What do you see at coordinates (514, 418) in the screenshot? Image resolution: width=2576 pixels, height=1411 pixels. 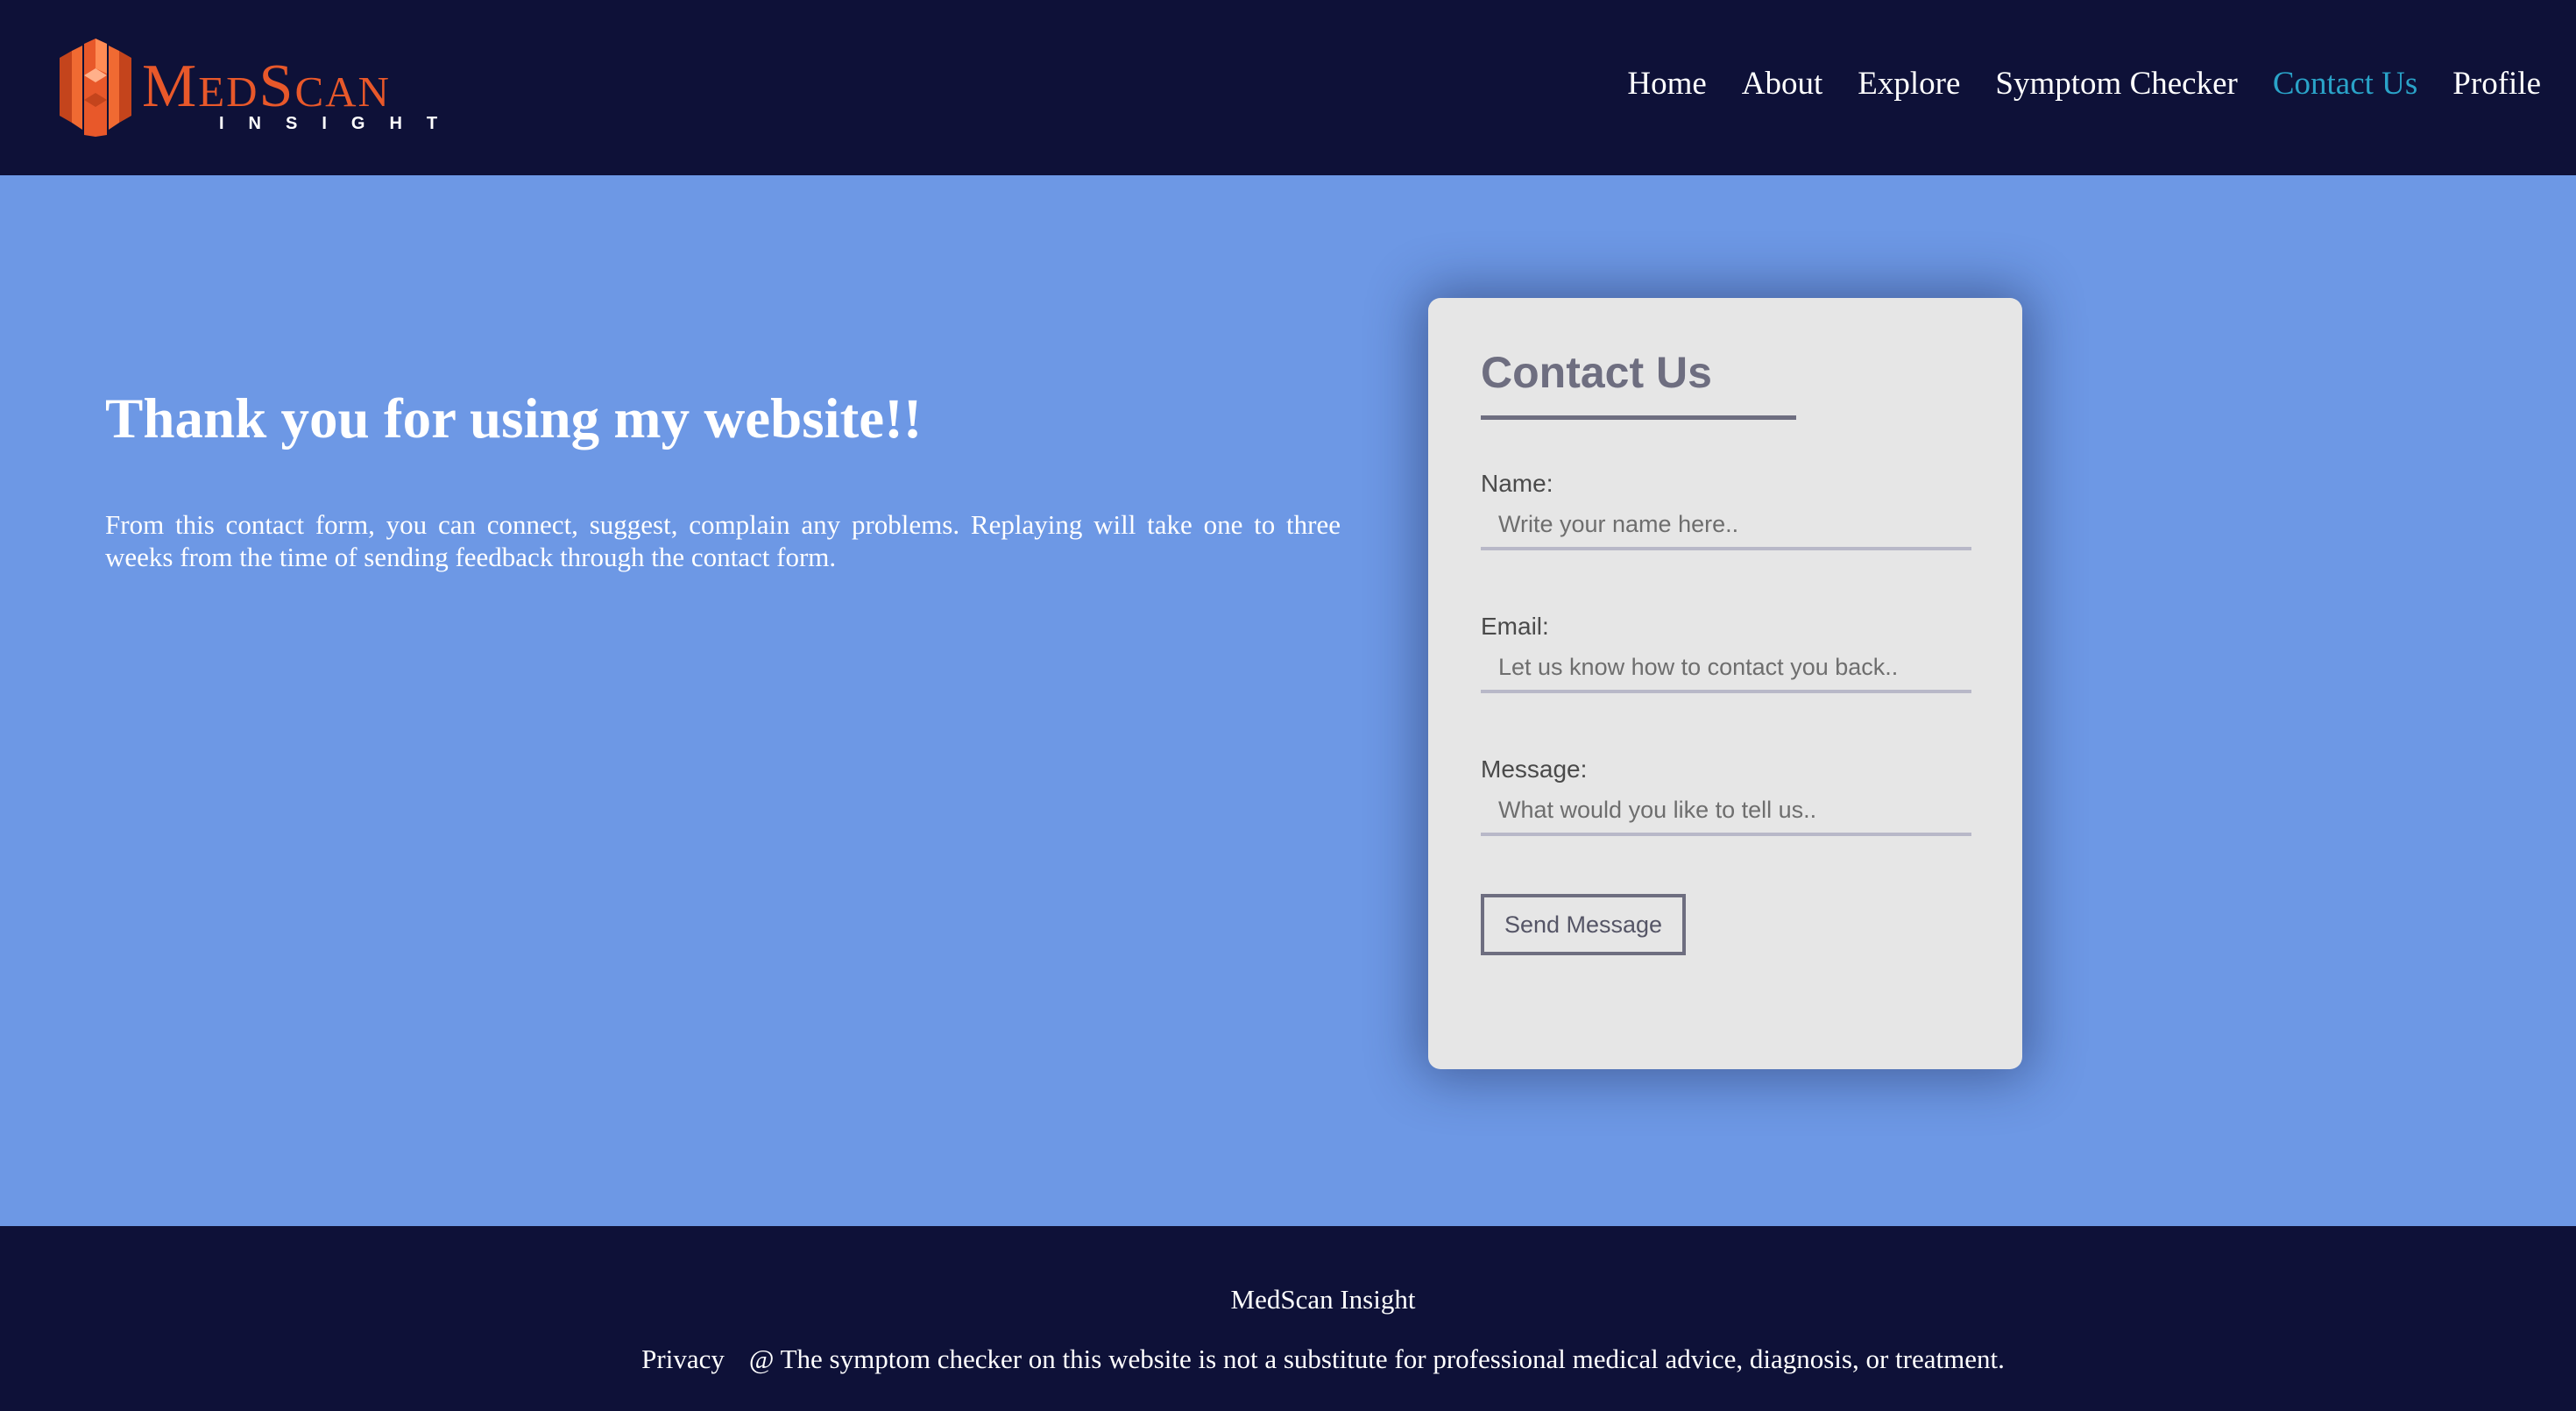 I see `thank-you-heading: Thank you for using my website!!` at bounding box center [514, 418].